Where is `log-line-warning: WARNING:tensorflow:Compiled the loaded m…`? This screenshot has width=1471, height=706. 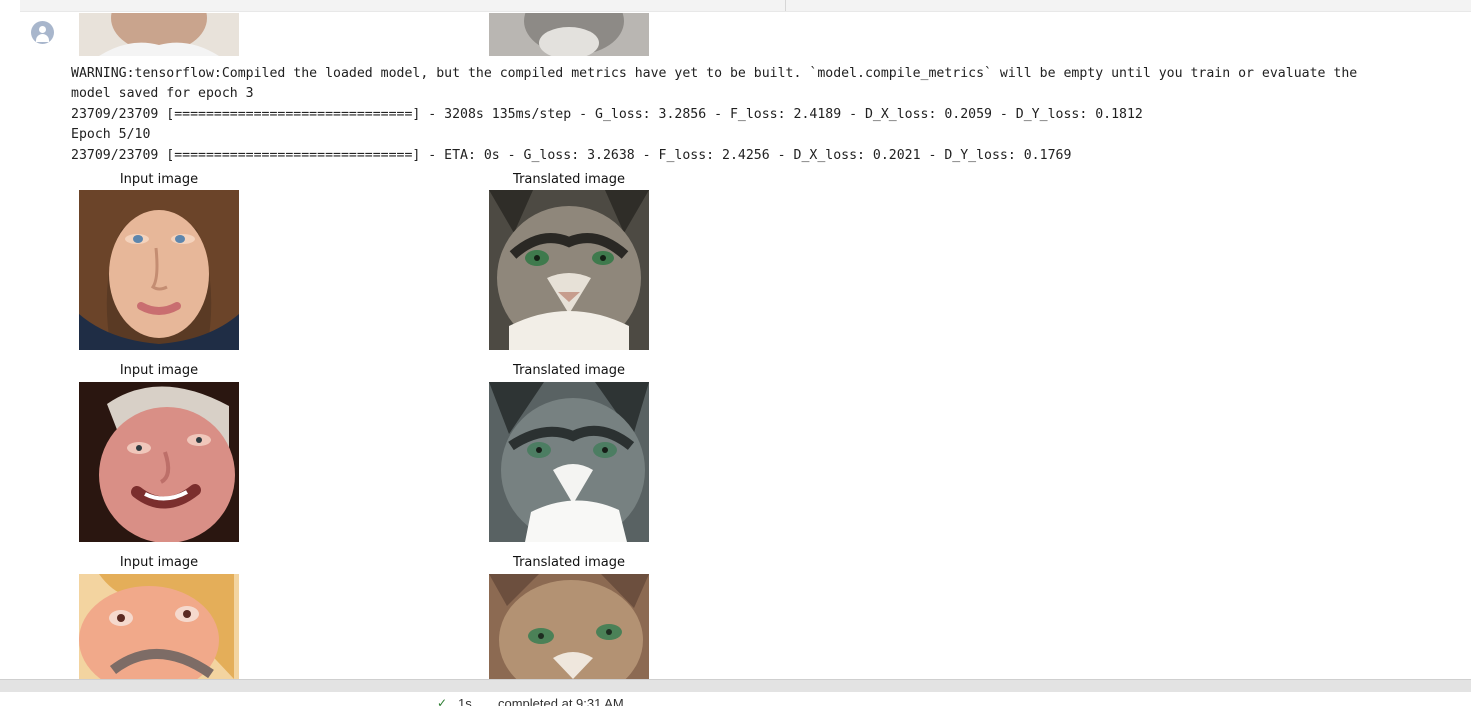 log-line-warning: WARNING:tensorflow:Compiled the loaded m… is located at coordinates (714, 73).